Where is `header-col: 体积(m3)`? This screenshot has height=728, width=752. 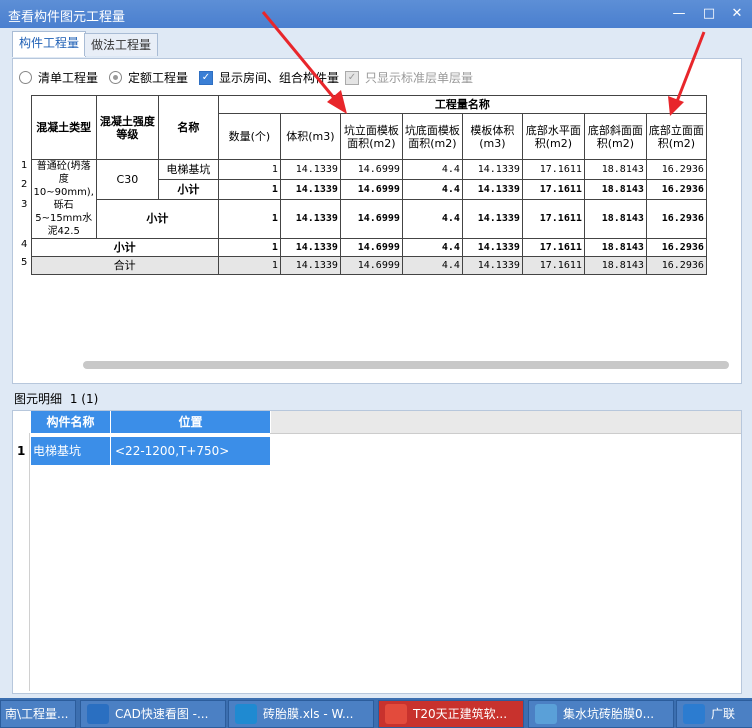 header-col: 体积(m3) is located at coordinates (310, 136).